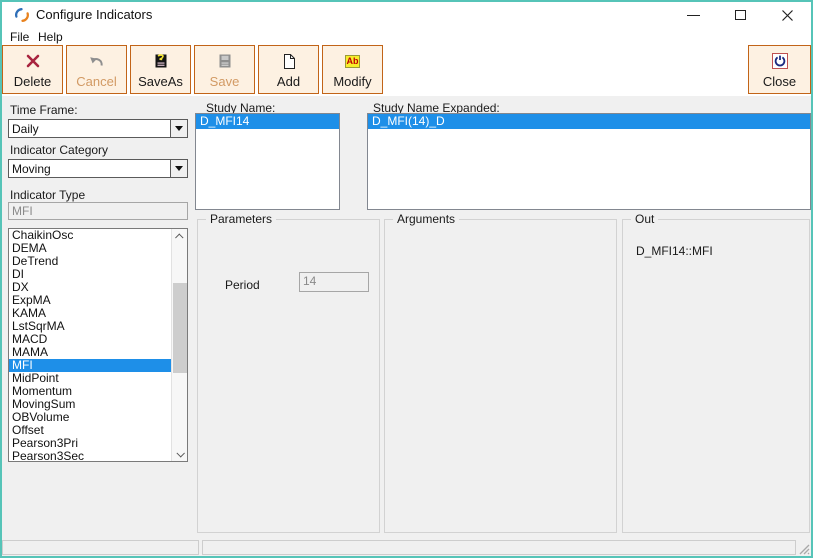 The height and width of the screenshot is (558, 813). I want to click on maximize-icon, so click(740, 15).